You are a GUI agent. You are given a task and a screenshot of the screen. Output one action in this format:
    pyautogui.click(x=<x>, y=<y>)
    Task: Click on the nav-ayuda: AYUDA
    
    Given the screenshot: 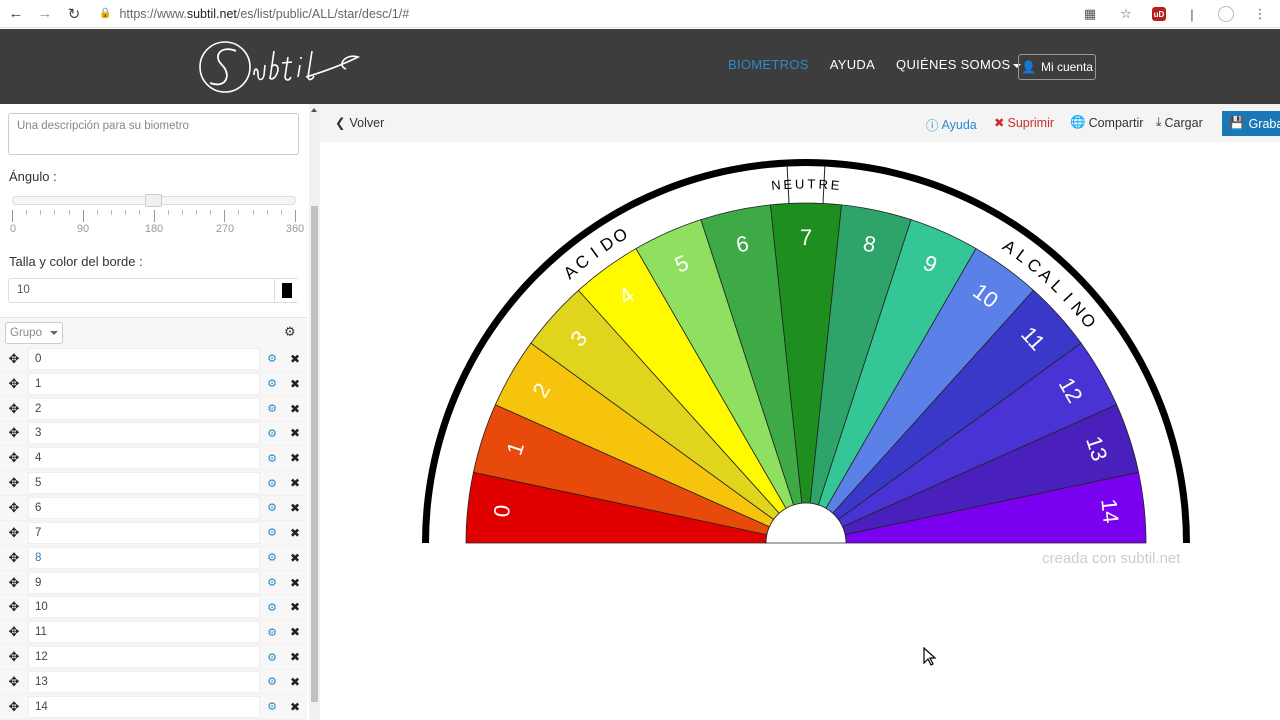 What is the action you would take?
    pyautogui.click(x=852, y=64)
    